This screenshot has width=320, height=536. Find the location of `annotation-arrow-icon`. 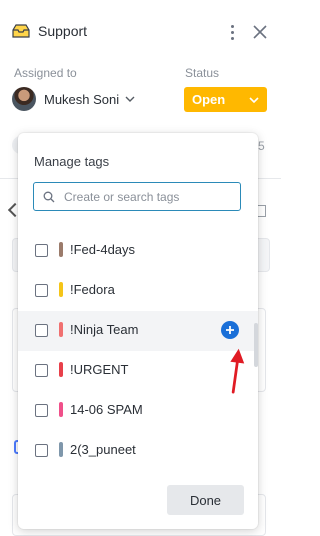

annotation-arrow-icon is located at coordinates (237, 371).